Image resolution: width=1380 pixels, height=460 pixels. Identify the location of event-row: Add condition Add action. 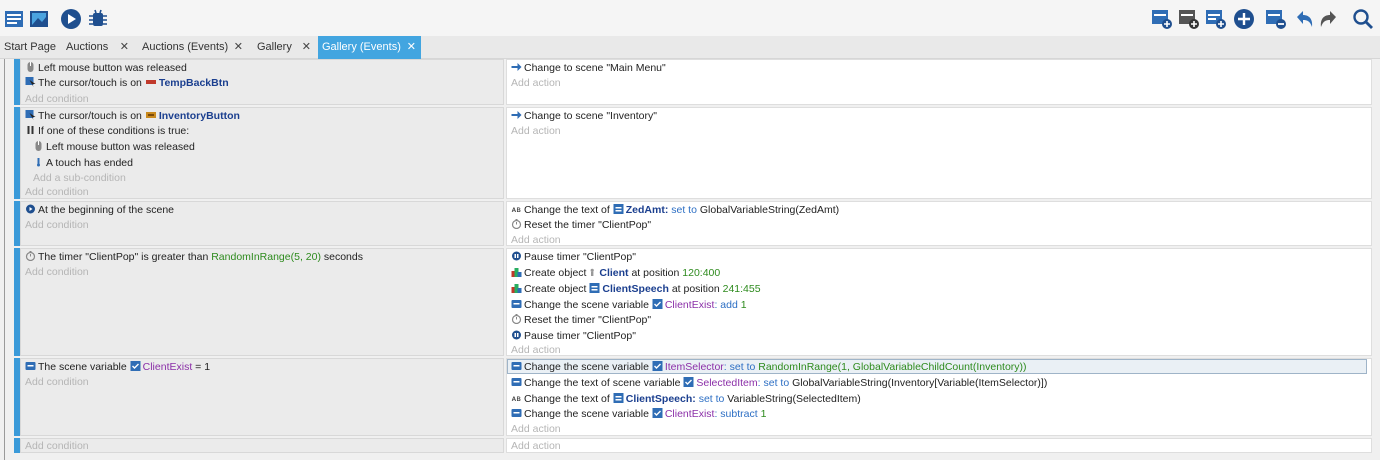
(693, 445).